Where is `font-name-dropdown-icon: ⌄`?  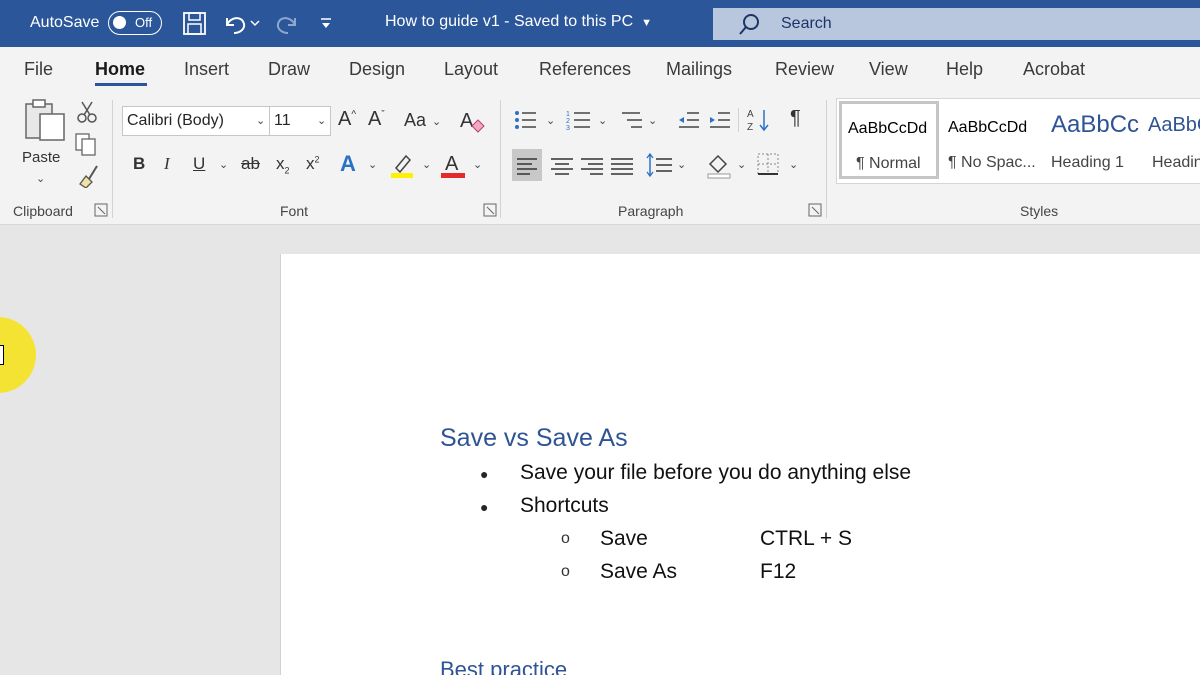 font-name-dropdown-icon: ⌄ is located at coordinates (260, 120).